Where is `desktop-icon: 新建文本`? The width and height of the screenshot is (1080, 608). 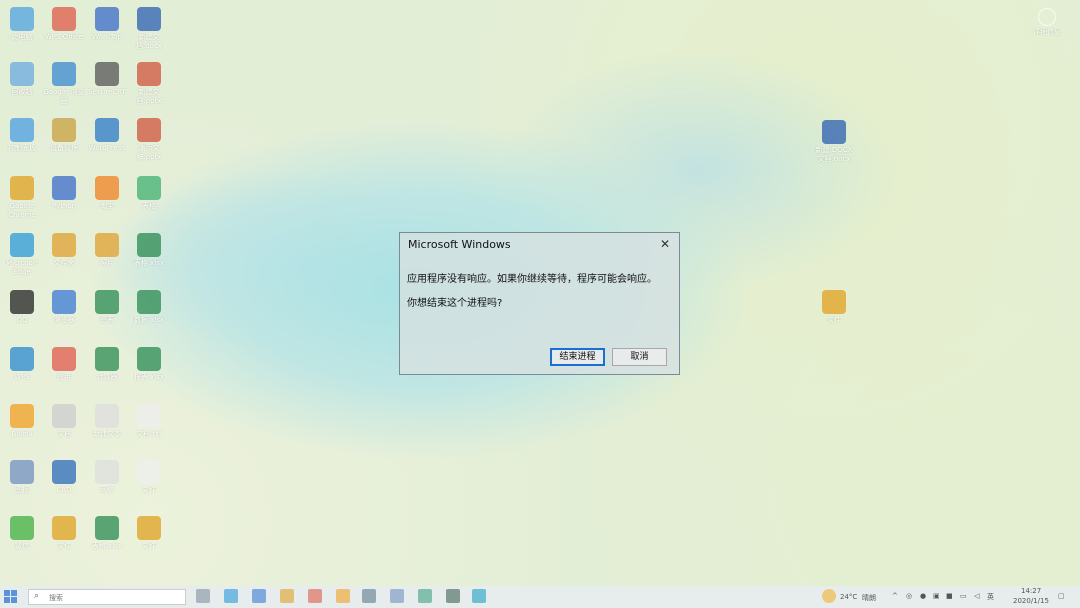 desktop-icon: 新建文本 is located at coordinates (107, 426).